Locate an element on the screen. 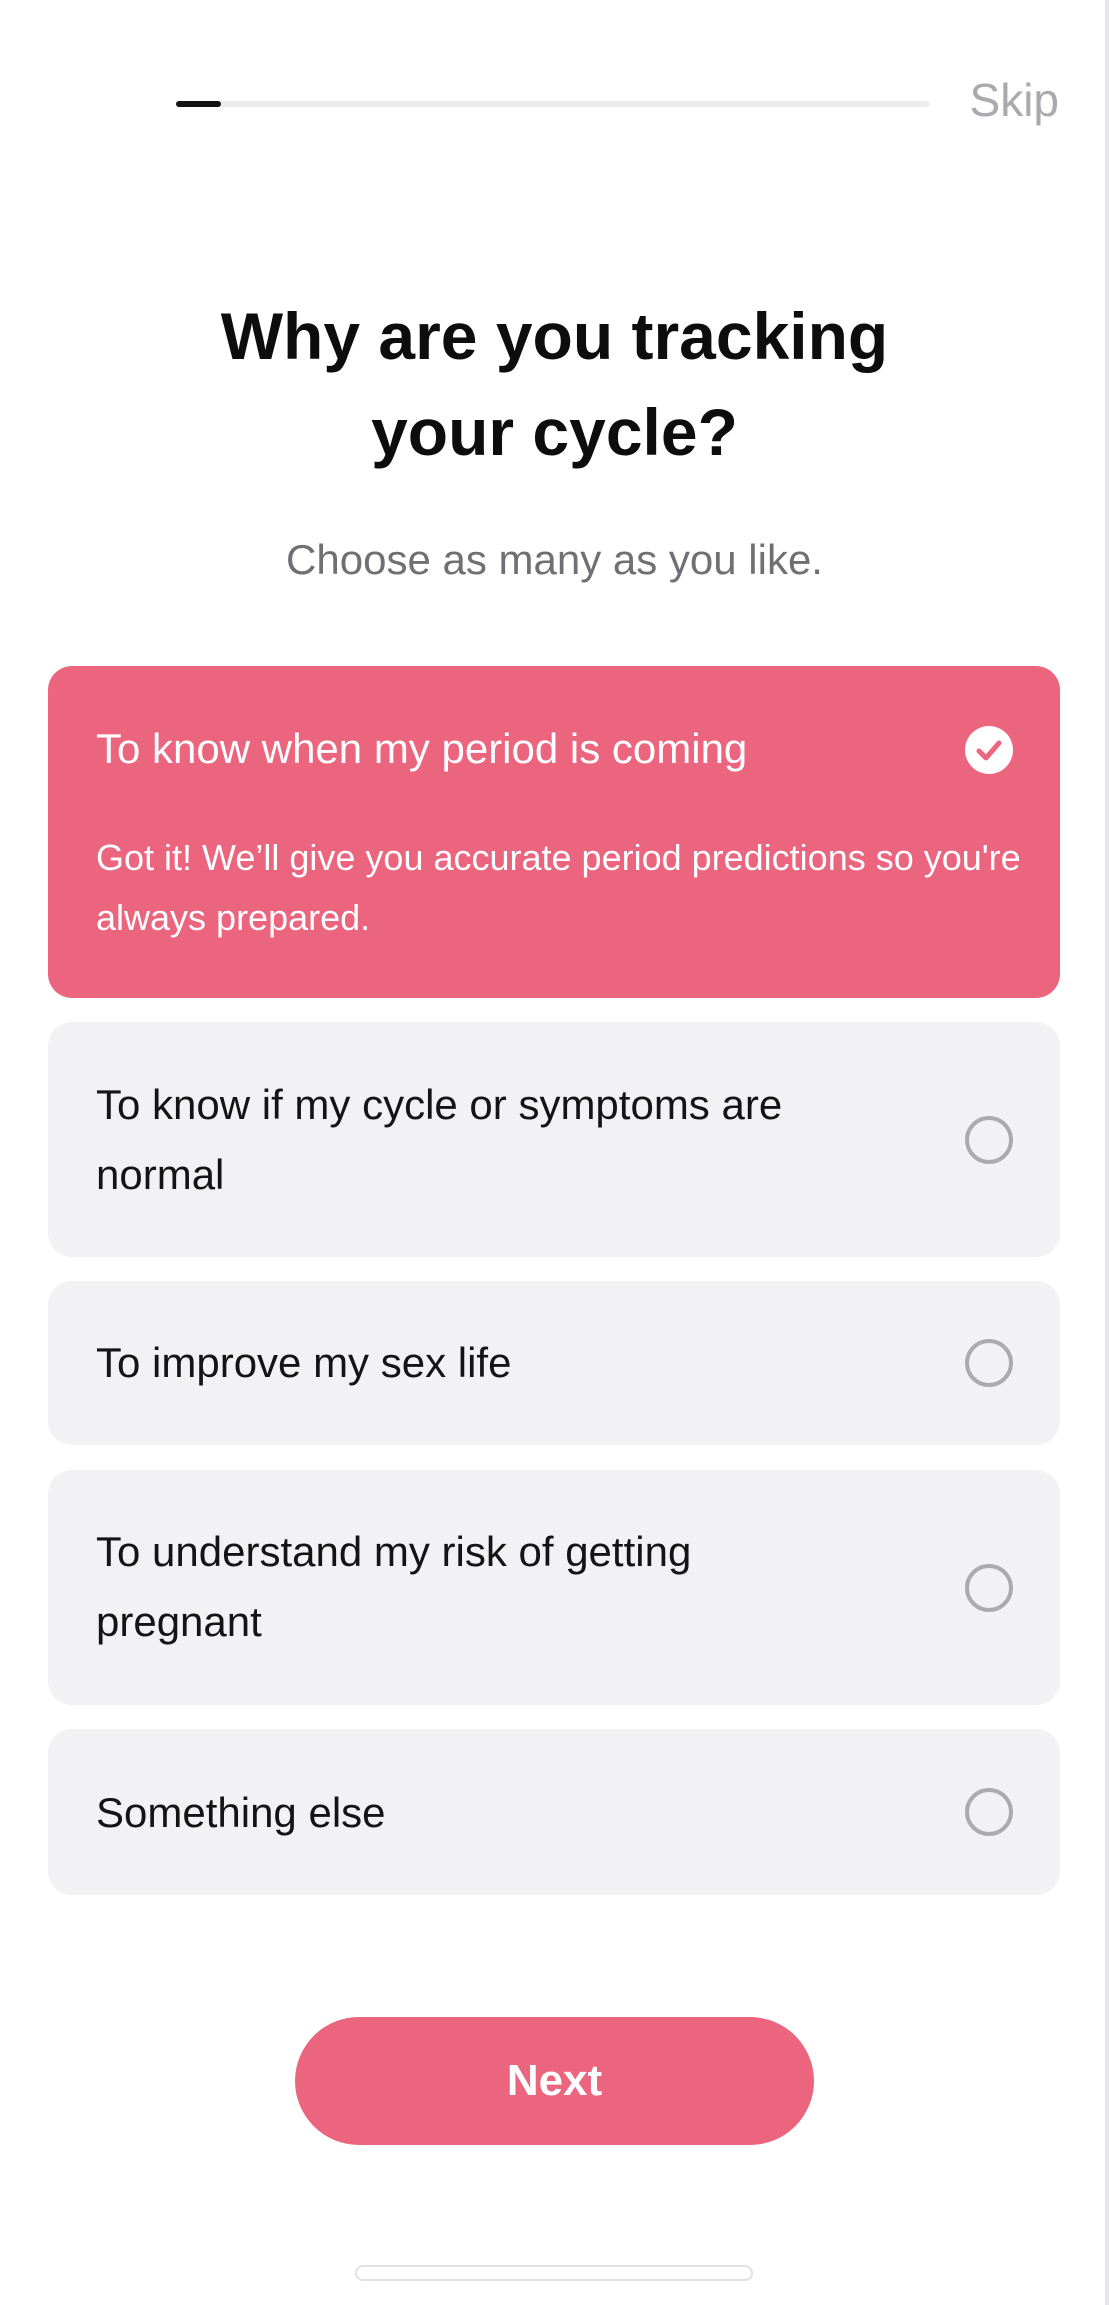 Image resolution: width=1109 pixels, height=2305 pixels. page-title: Why are you tracking your cycle? is located at coordinates (554, 384).